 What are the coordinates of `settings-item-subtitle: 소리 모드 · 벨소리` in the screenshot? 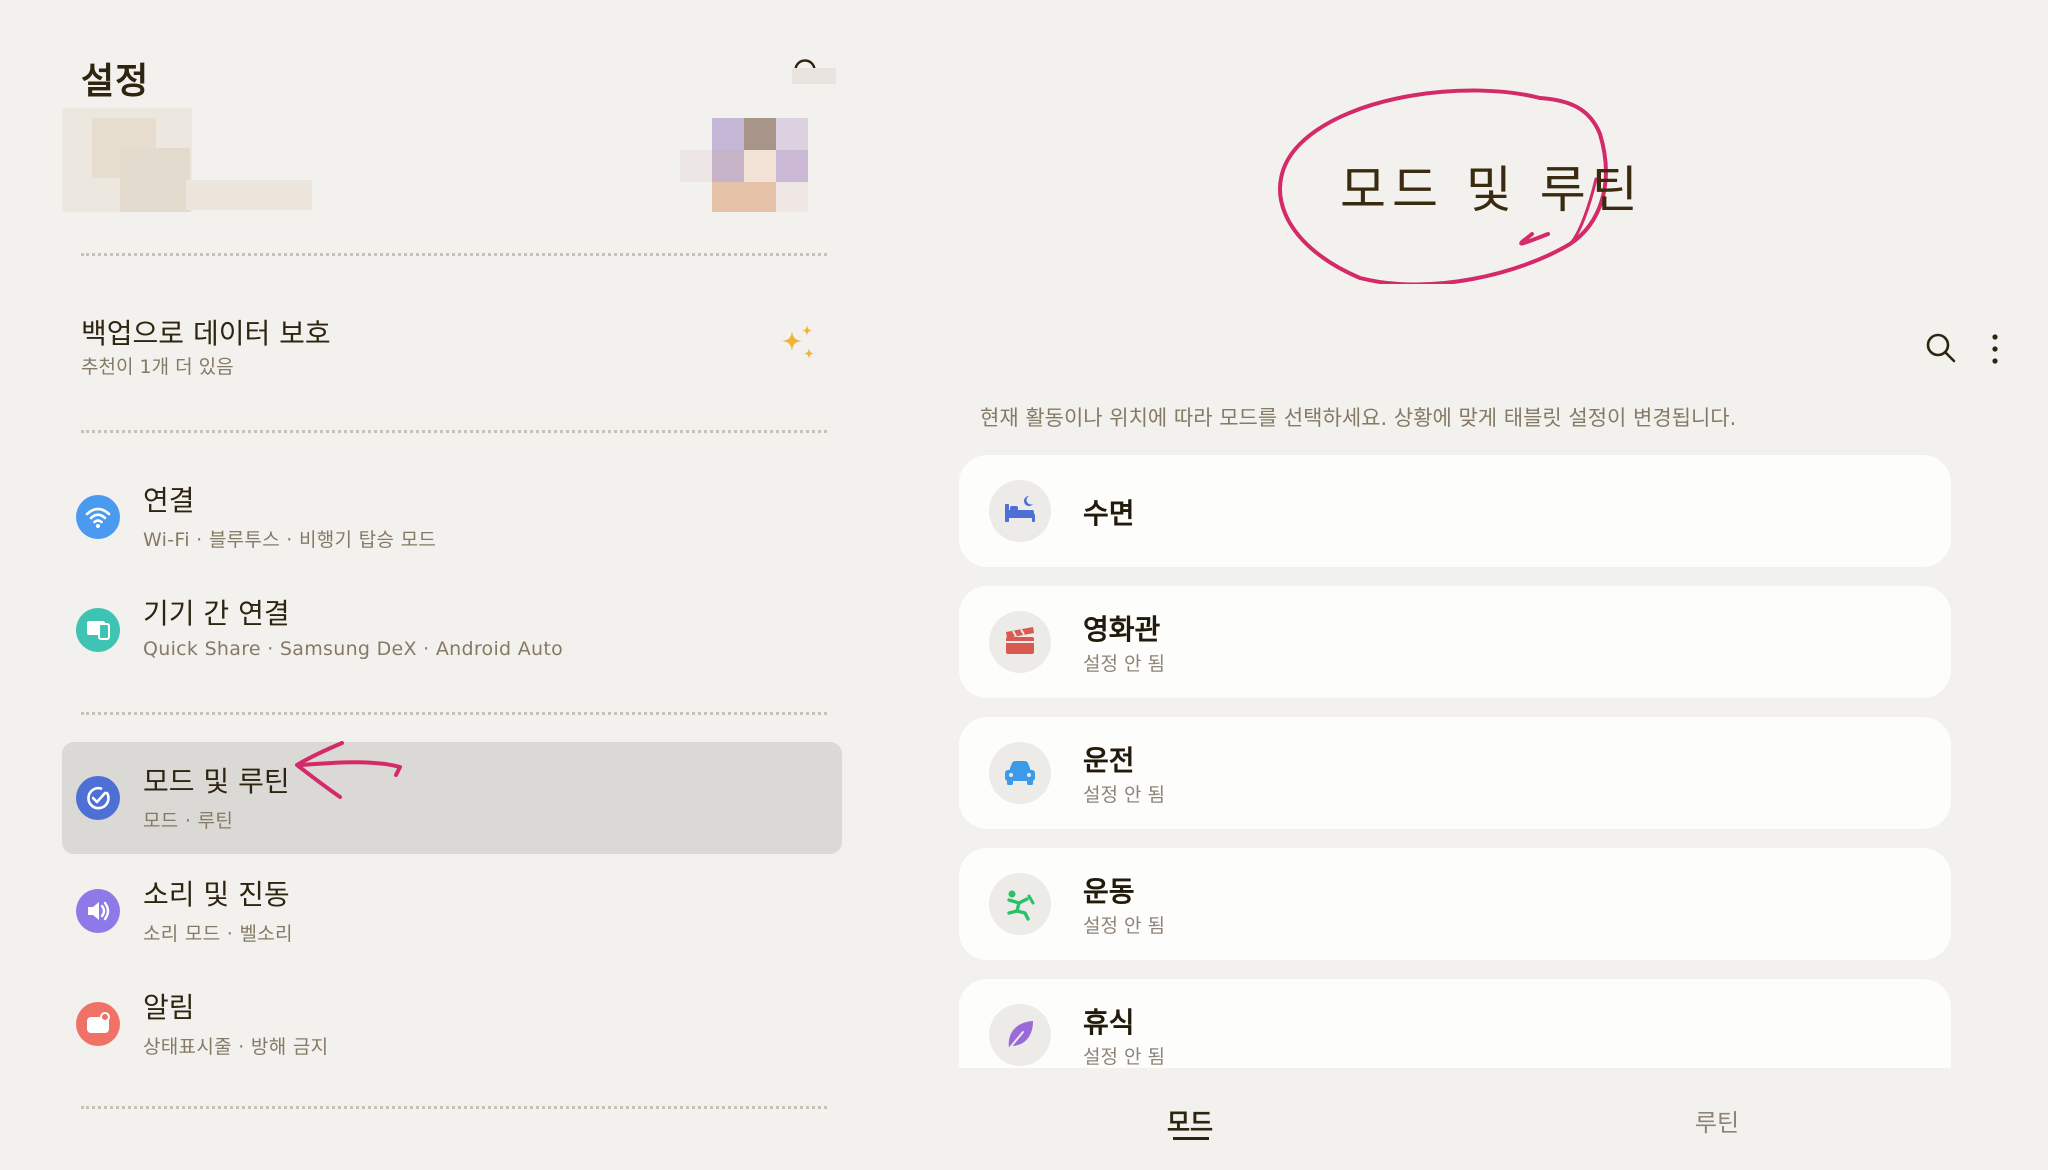 It's located at (218, 934).